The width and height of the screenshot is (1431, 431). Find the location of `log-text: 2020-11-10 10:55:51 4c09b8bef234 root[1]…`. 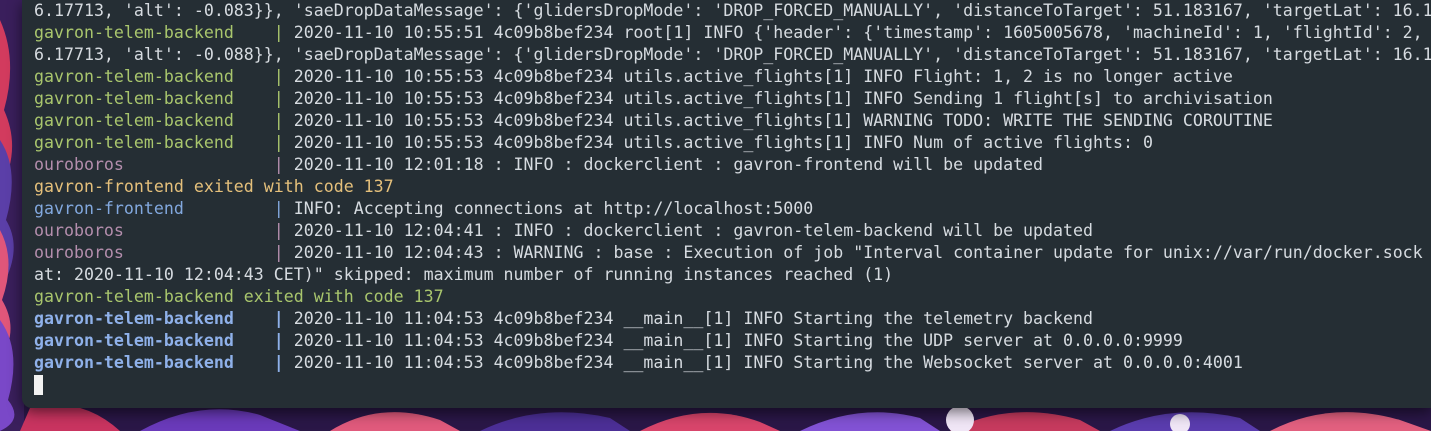

log-text: 2020-11-10 10:55:51 4c09b8bef234 root[1]… is located at coordinates (858, 32).